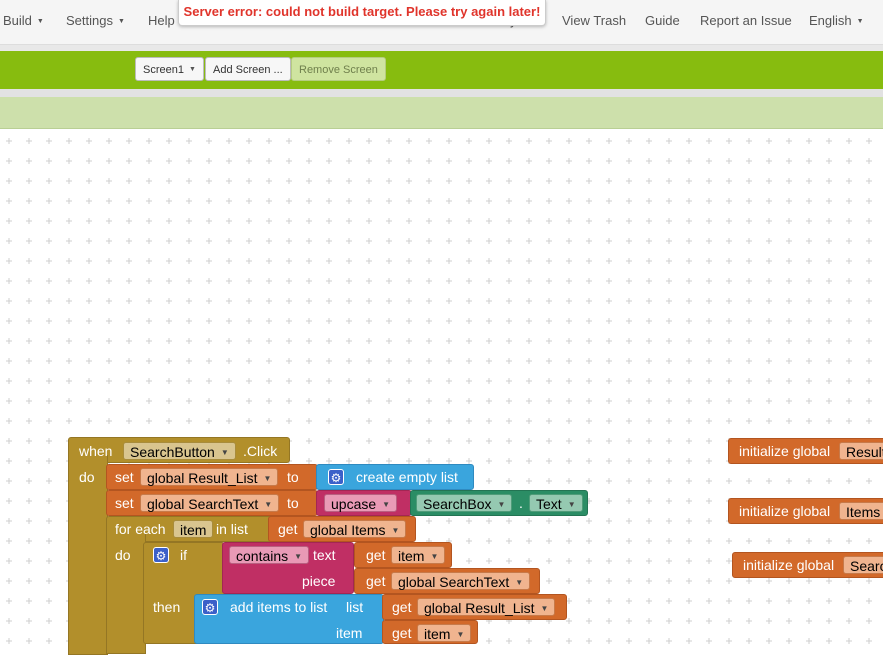  What do you see at coordinates (355, 607) in the screenshot?
I see `list-socket-label: list` at bounding box center [355, 607].